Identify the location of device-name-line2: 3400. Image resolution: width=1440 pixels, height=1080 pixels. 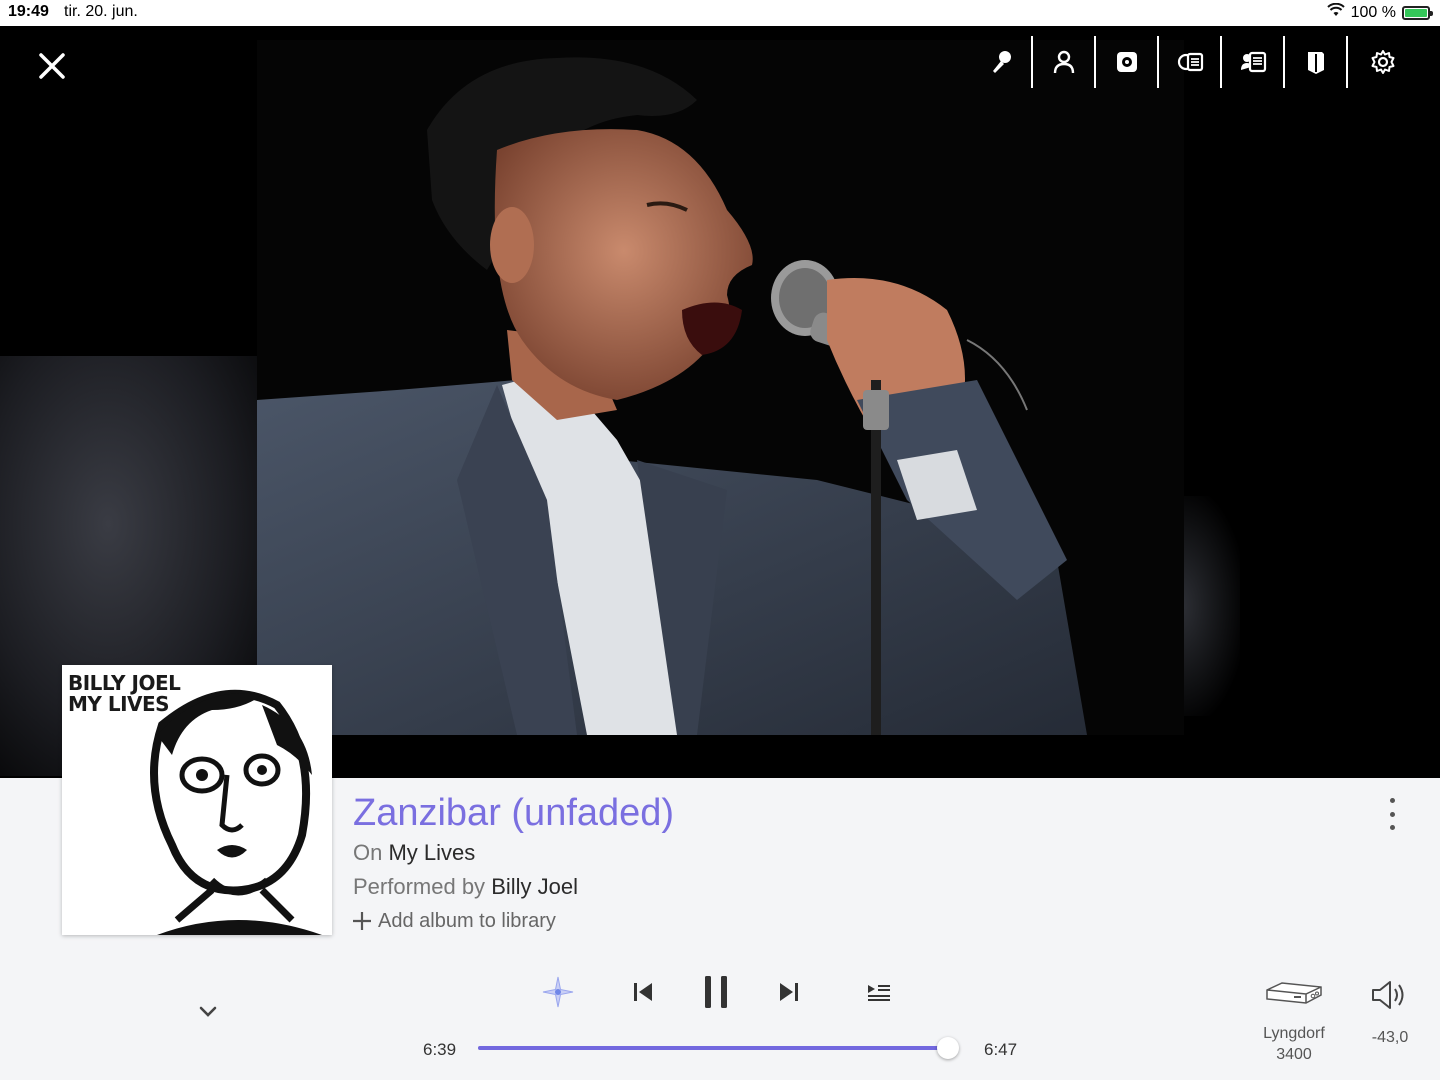
(1294, 1054).